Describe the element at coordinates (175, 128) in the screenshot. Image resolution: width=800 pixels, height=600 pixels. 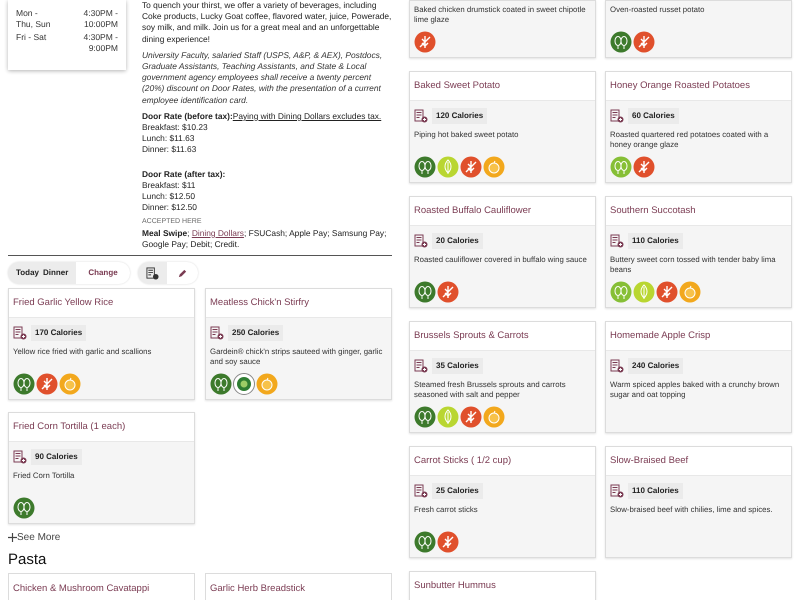
I see `rate-line: Breakfast: $10.23` at that location.